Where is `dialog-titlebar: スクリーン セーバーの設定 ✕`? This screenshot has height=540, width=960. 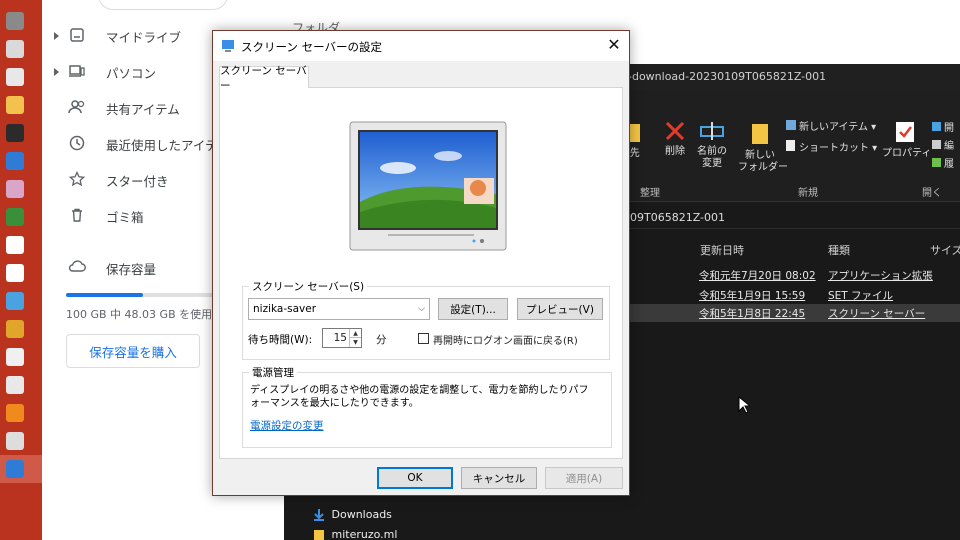
dialog-titlebar: スクリーン セーバーの設定 ✕ is located at coordinates (421, 46).